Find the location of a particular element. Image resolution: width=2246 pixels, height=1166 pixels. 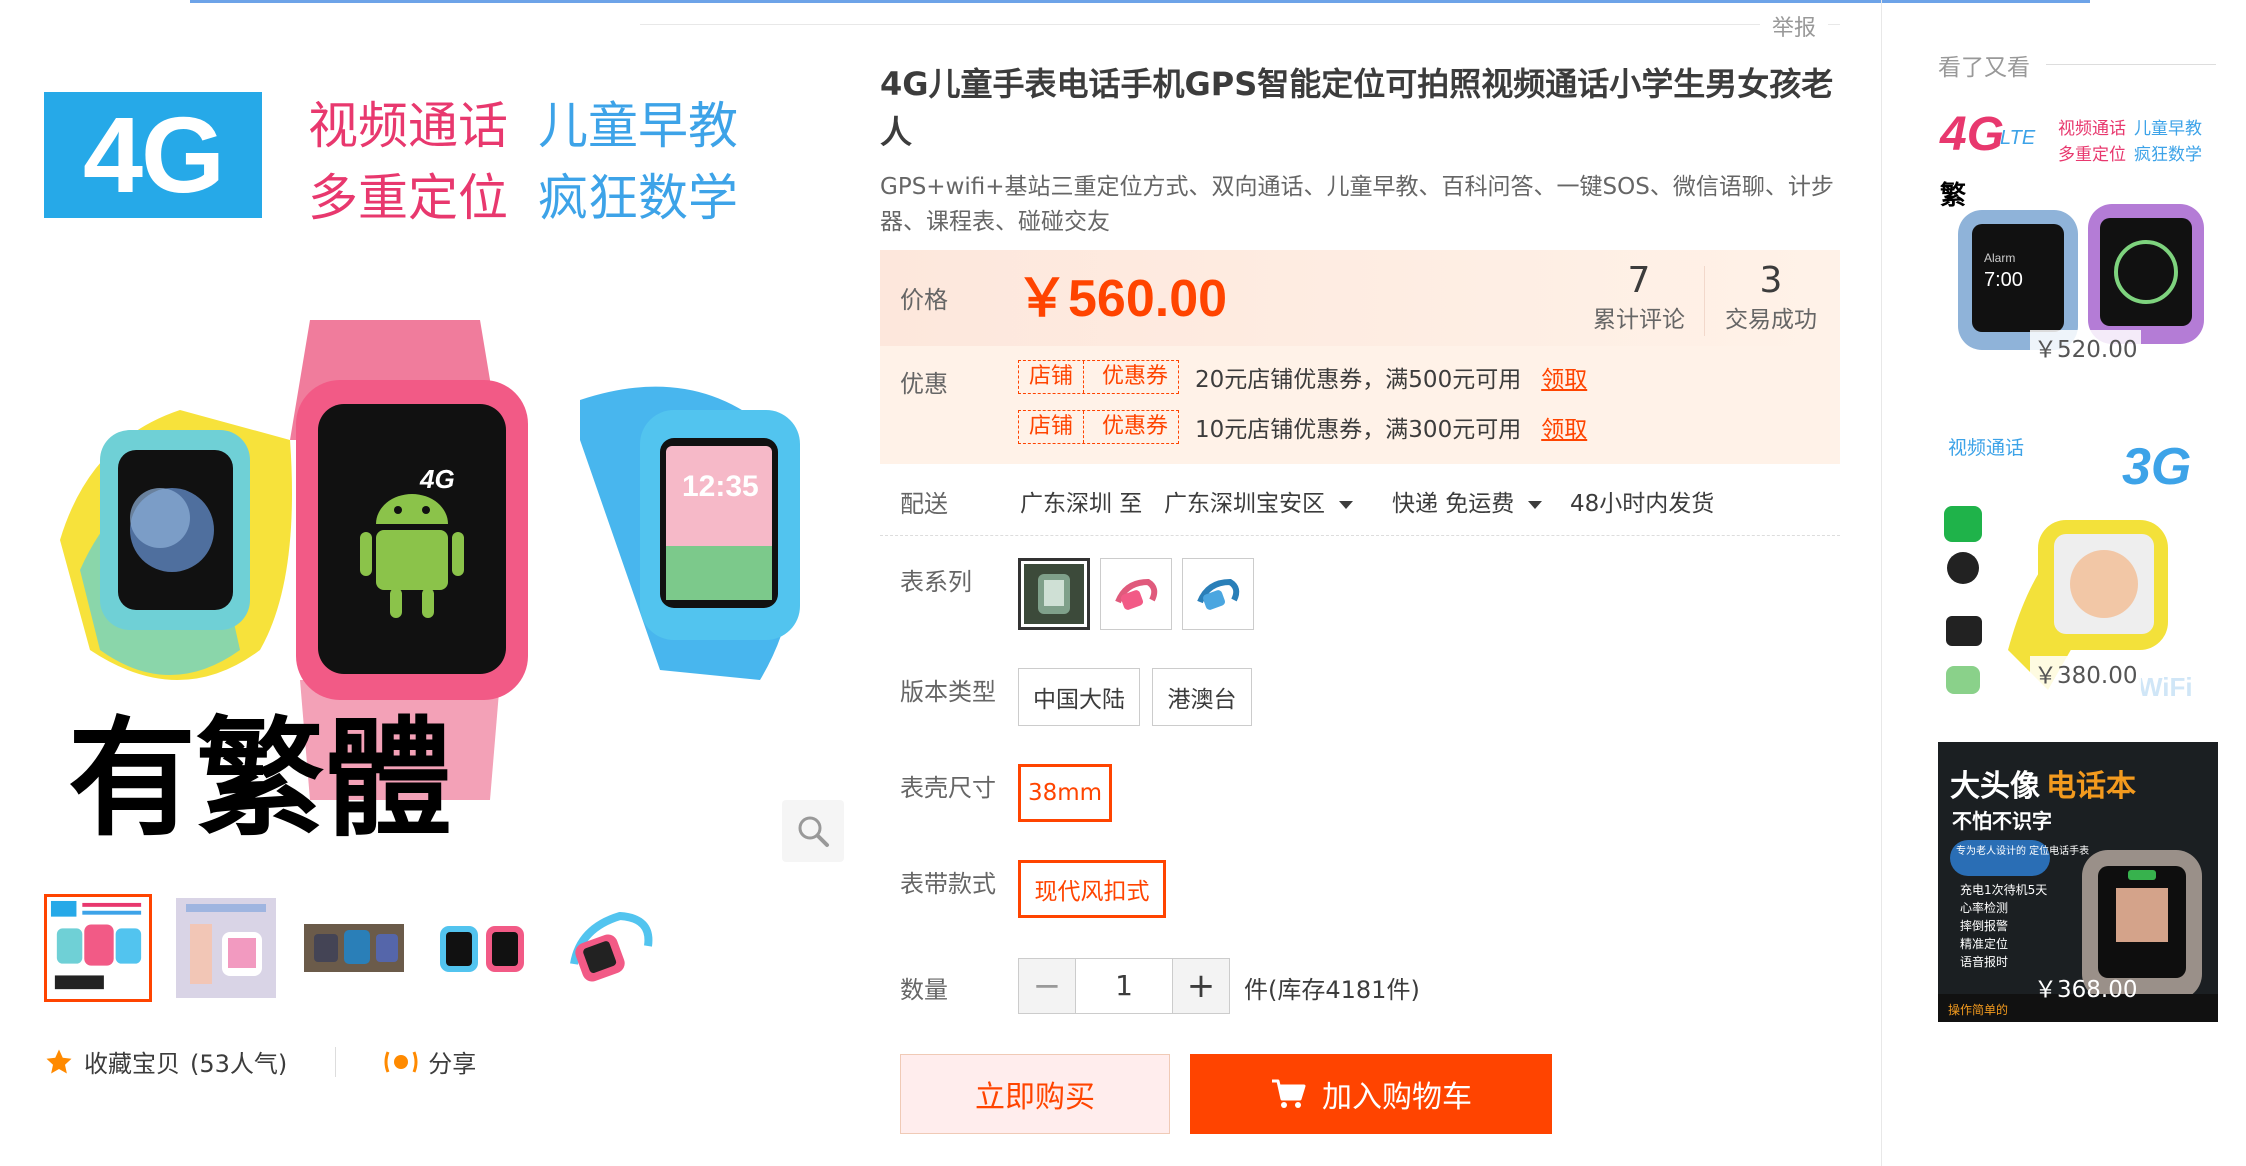

promo-label: 优惠 is located at coordinates (924, 384).